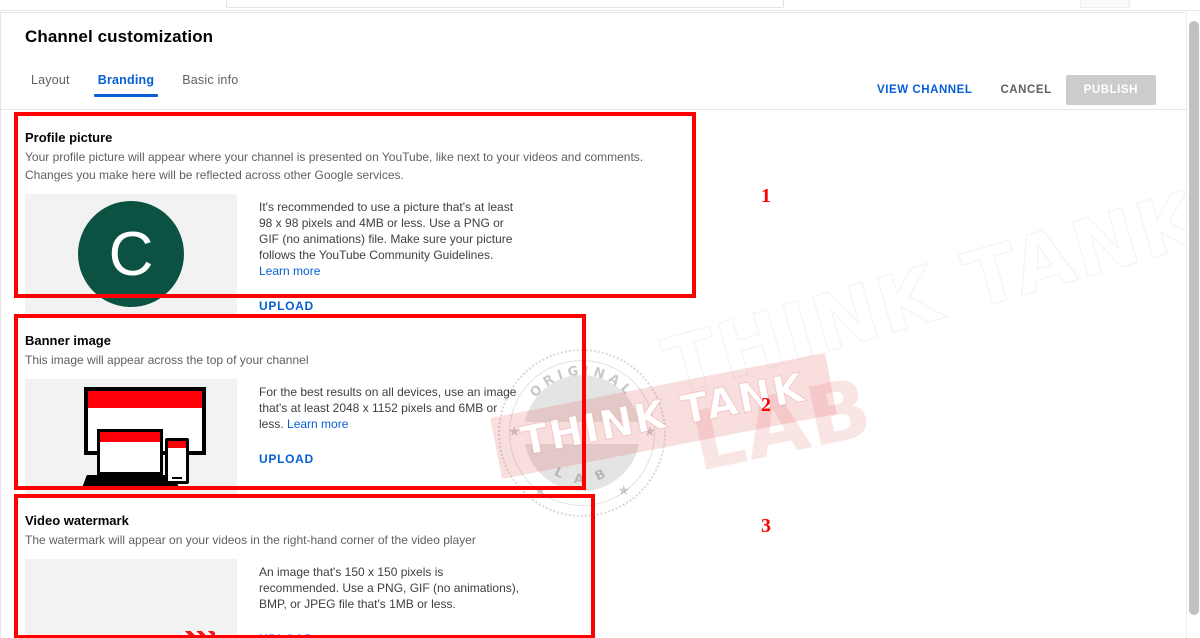 This screenshot has height=638, width=1200. Describe the element at coordinates (924, 90) in the screenshot. I see `view-channel-button: VIEW CHANNEL` at that location.